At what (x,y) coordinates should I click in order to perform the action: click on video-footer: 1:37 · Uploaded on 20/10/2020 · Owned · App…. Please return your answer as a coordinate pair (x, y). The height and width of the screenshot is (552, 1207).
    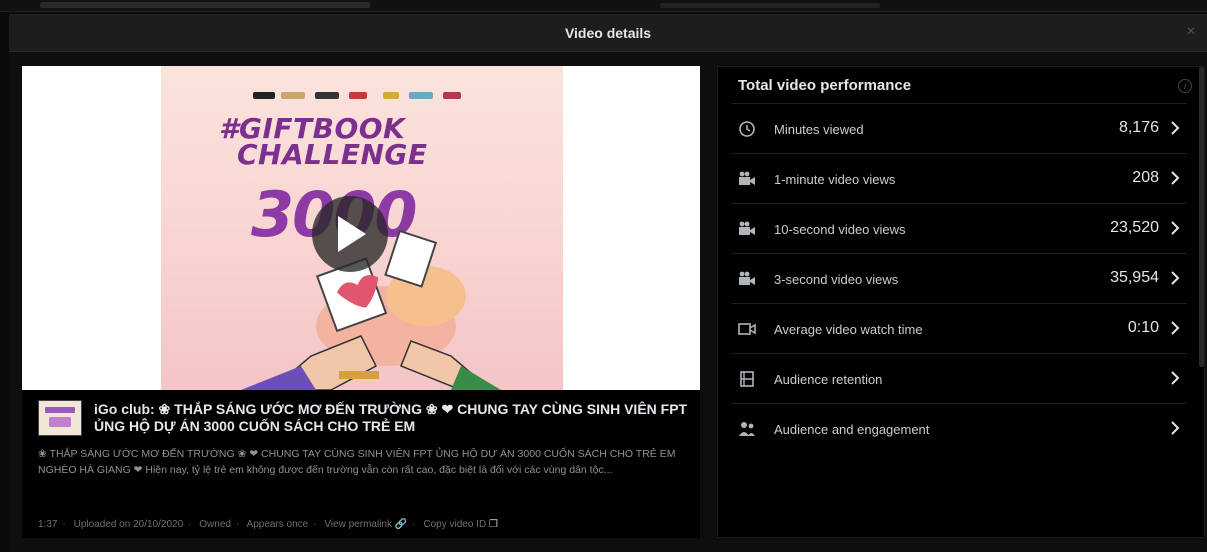
    Looking at the image, I should click on (268, 524).